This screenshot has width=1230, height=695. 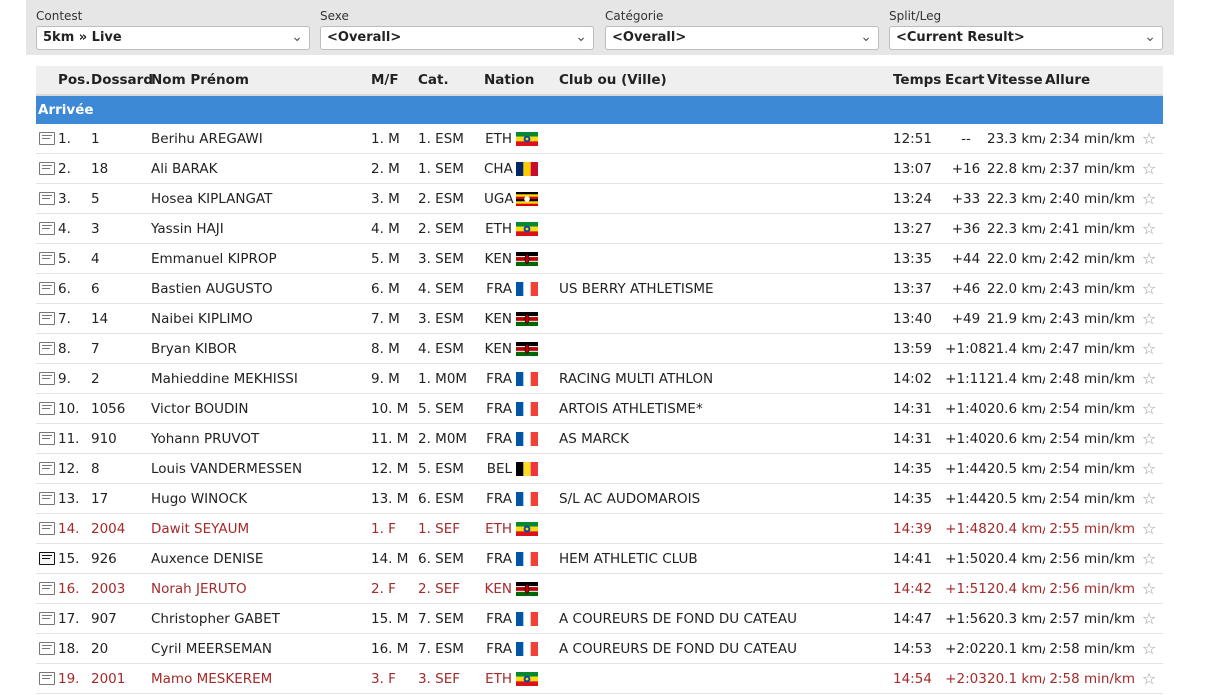 What do you see at coordinates (261, 528) in the screenshot?
I see `name-cell: Dawit SEYAUM` at bounding box center [261, 528].